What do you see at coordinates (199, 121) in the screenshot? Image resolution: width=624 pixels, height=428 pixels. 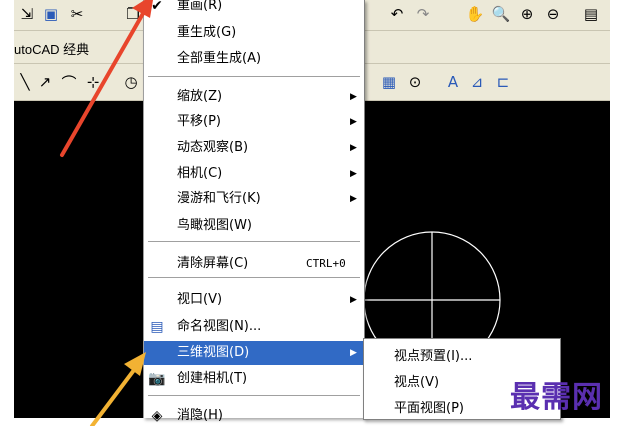 I see `menu-item-label: 平移(P)` at bounding box center [199, 121].